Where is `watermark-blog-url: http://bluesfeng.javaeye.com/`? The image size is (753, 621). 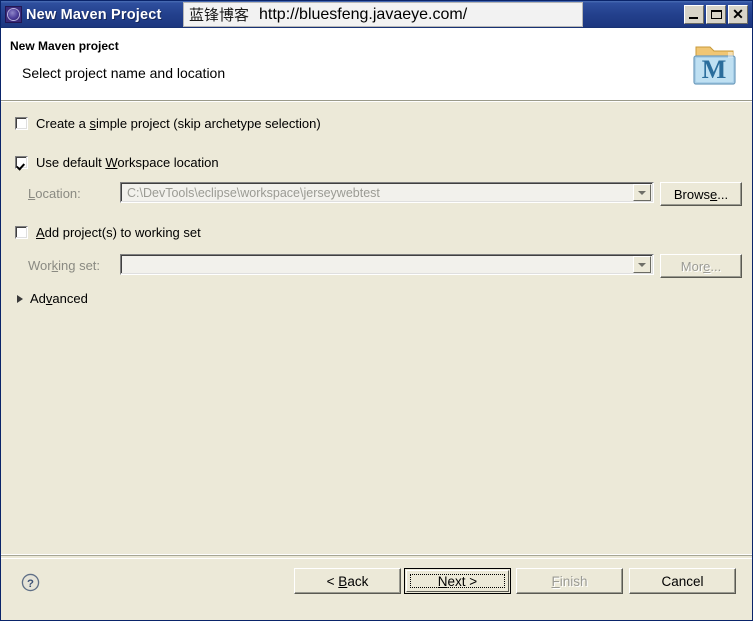 watermark-blog-url: http://bluesfeng.javaeye.com/ is located at coordinates (363, 14).